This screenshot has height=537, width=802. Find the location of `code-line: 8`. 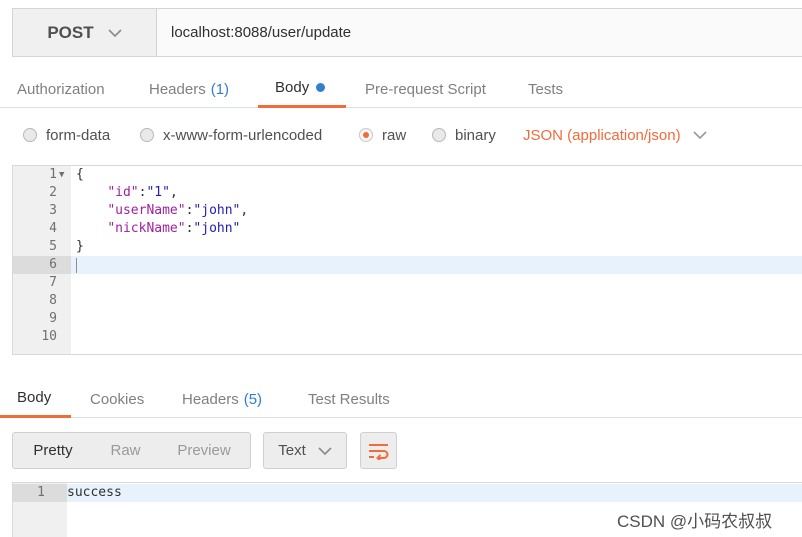

code-line: 8 is located at coordinates (407, 301).